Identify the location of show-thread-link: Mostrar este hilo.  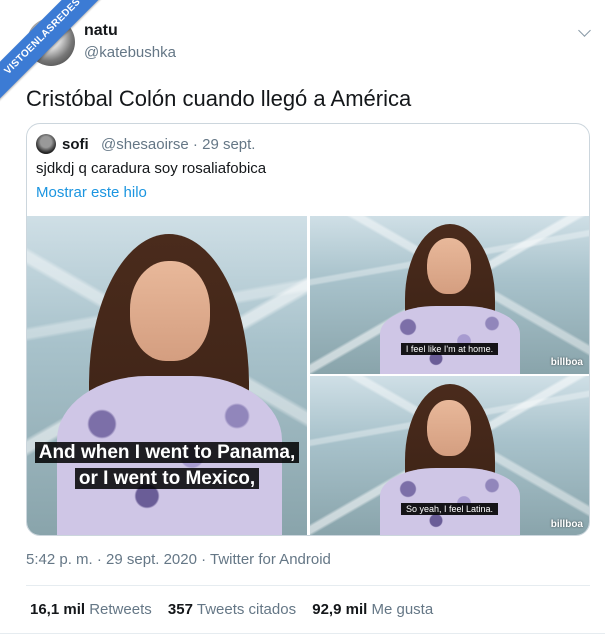
(91, 192).